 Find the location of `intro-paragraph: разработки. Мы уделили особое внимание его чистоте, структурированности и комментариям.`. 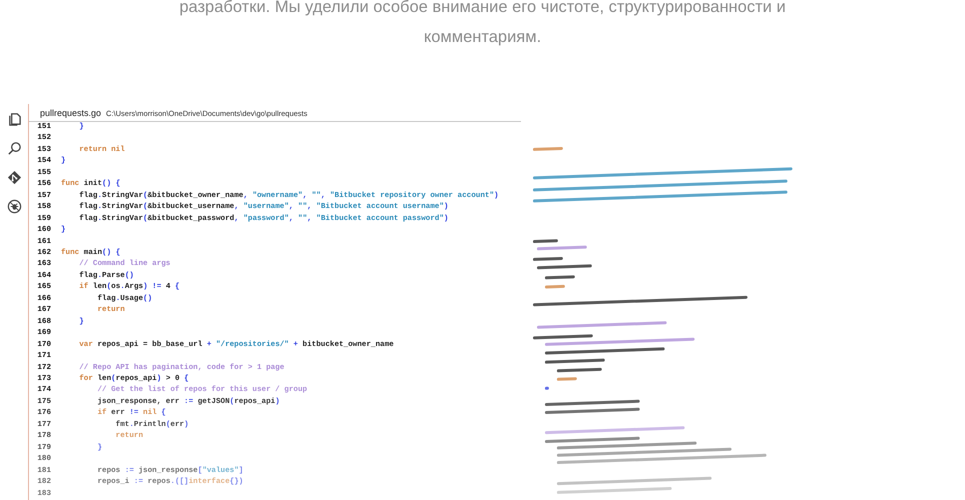

intro-paragraph: разработки. Мы уделили особое внимание его чистоте, структурированности и комментариям. is located at coordinates (482, 24).